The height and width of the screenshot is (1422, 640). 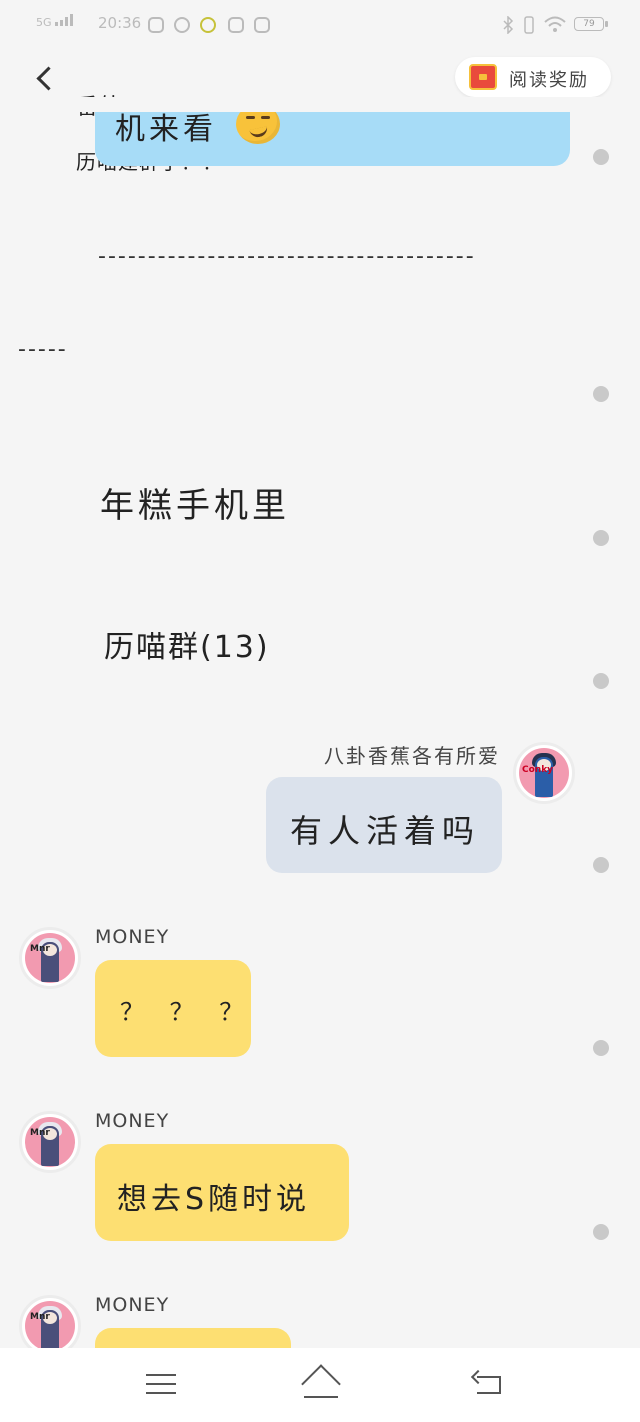 What do you see at coordinates (483, 77) in the screenshot?
I see `treasure-chest-icon` at bounding box center [483, 77].